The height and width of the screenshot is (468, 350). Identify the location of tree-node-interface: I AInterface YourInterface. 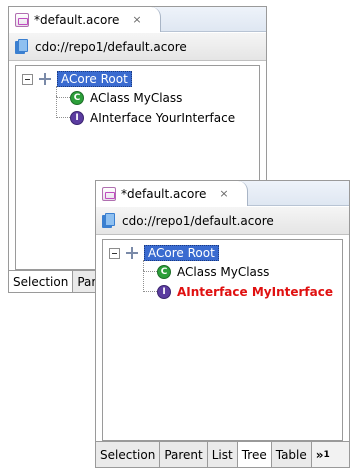
(152, 118).